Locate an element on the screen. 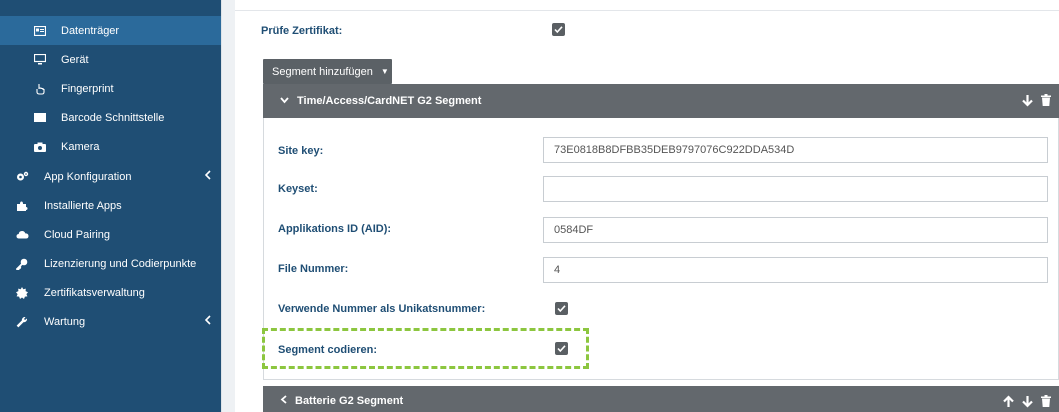 This screenshot has width=1059, height=412. highlight-annotation is located at coordinates (425, 348).